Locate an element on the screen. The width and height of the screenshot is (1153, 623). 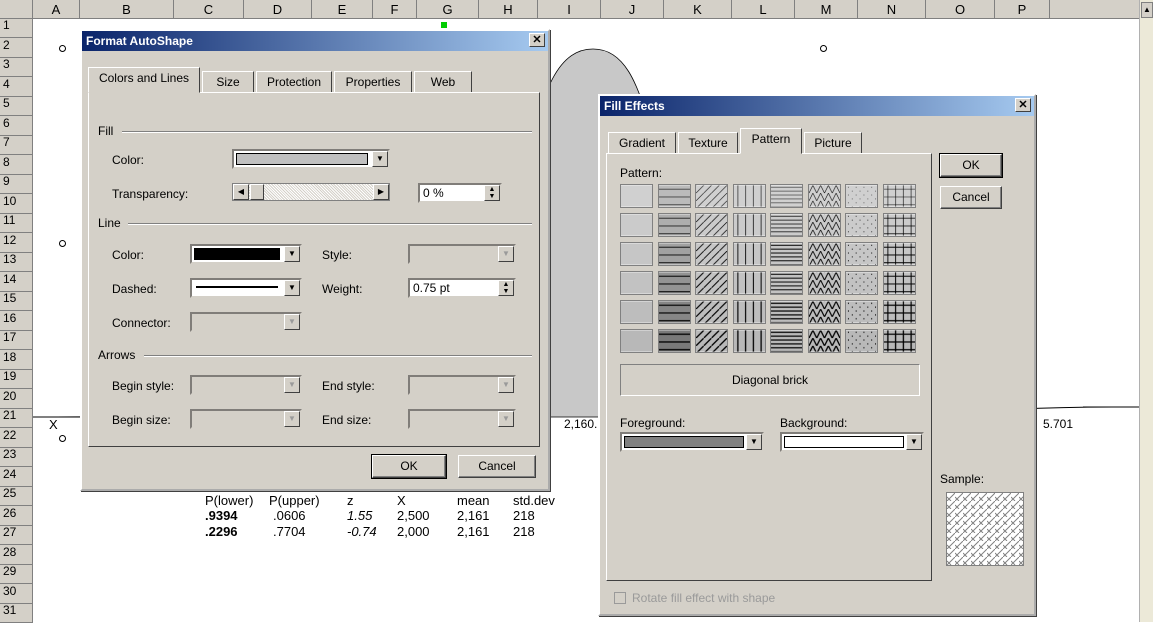
row-header: 10 is located at coordinates (16, 204).